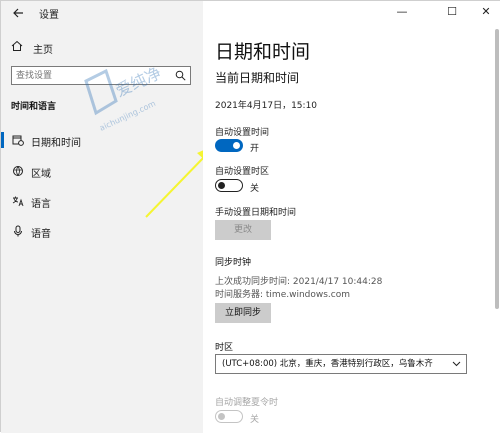 This screenshot has height=433, width=500. I want to click on scrollbar, so click(497, 169).